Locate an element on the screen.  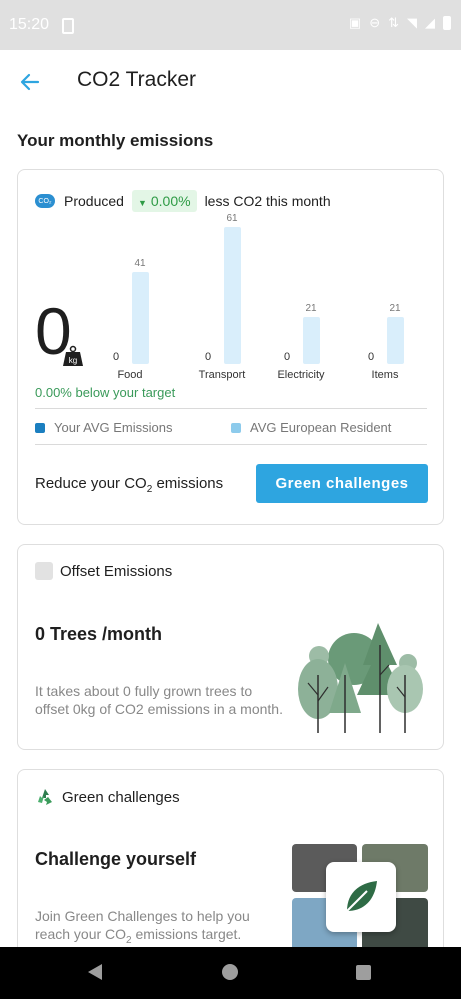
legend-item-yours: Your AVG Emissions is located at coordinates (104, 427).